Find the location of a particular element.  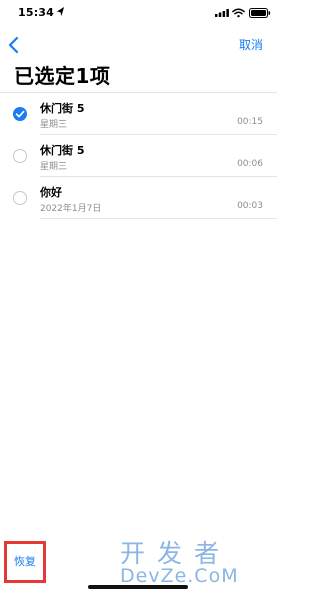

location-arrow-icon is located at coordinates (60, 11).